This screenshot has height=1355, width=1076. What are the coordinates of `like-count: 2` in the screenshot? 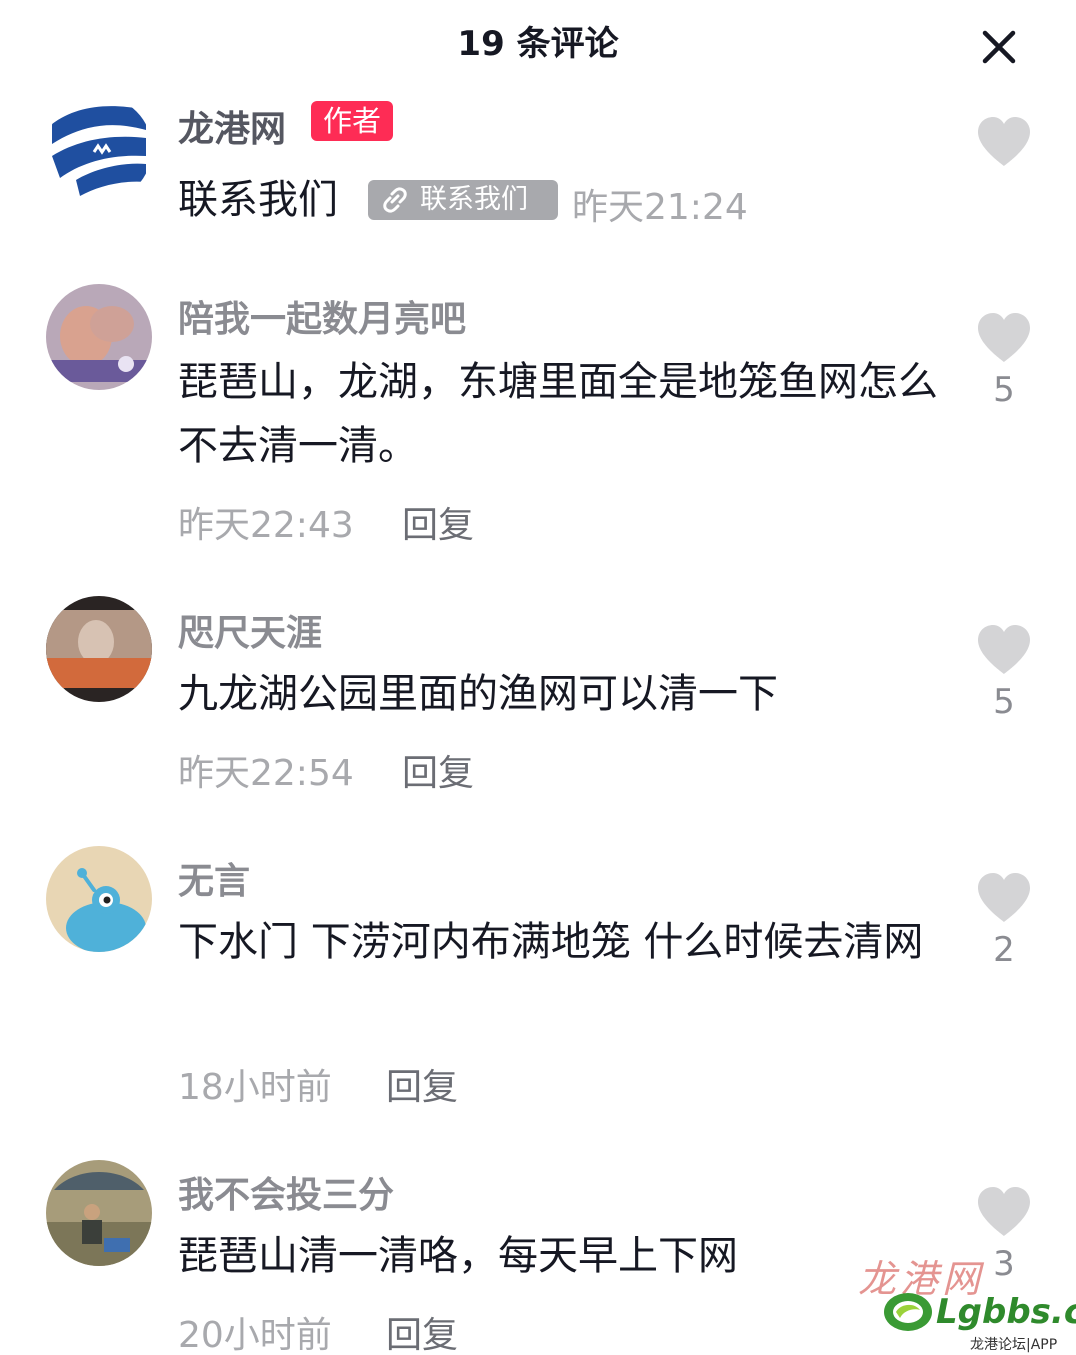 It's located at (1004, 950).